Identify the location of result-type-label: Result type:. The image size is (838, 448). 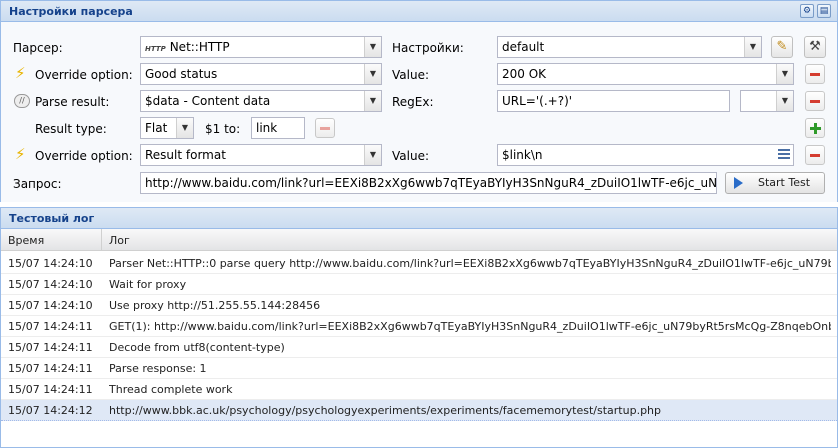
(71, 129).